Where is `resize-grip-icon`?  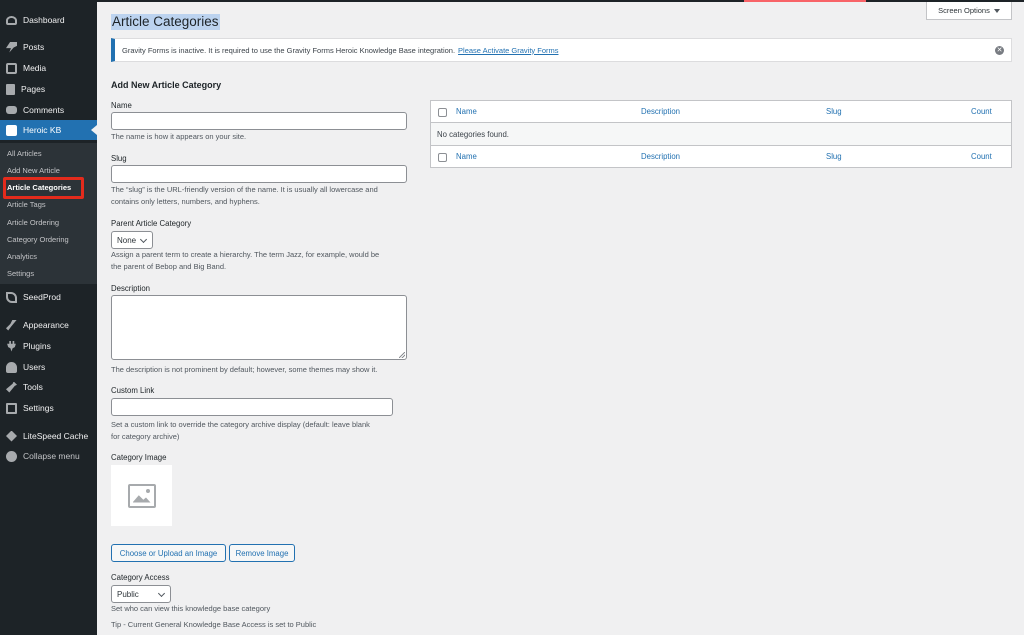 resize-grip-icon is located at coordinates (402, 355).